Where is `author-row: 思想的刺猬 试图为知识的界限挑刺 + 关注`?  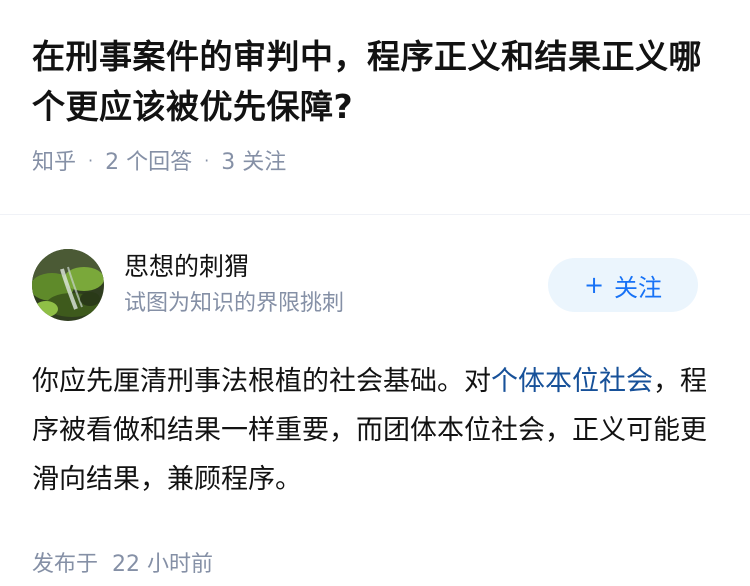 author-row: 思想的刺猬 试图为知识的界限挑刺 + 关注 is located at coordinates (375, 285).